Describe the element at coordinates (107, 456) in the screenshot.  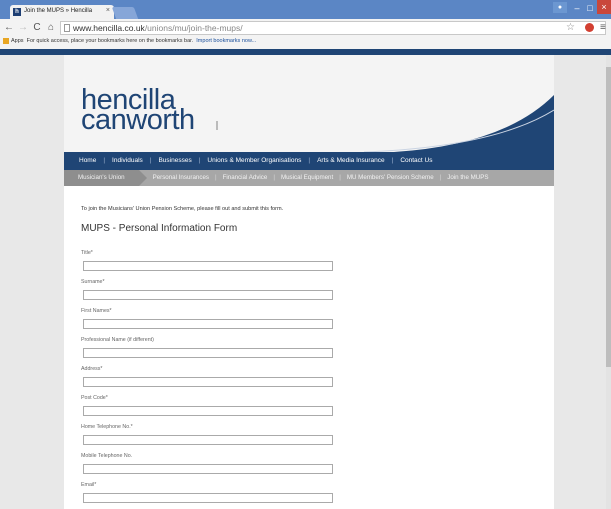
I see `field-label: Mobile Telephone No.` at that location.